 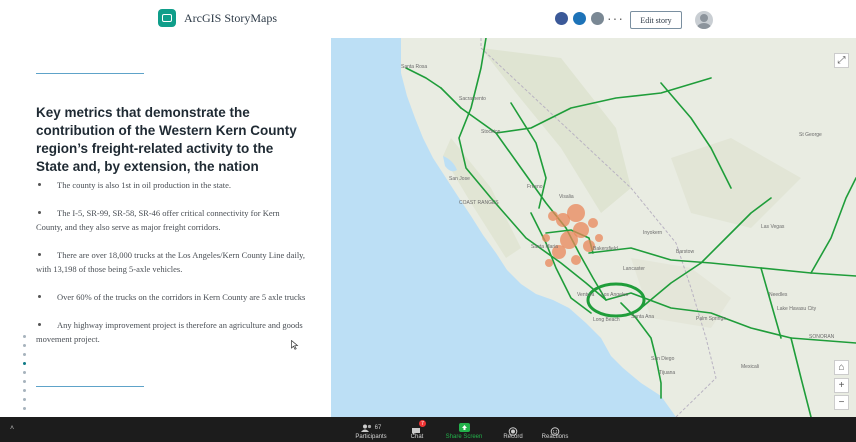 What do you see at coordinates (459, 179) in the screenshot?
I see `place-label: San Jose` at bounding box center [459, 179].